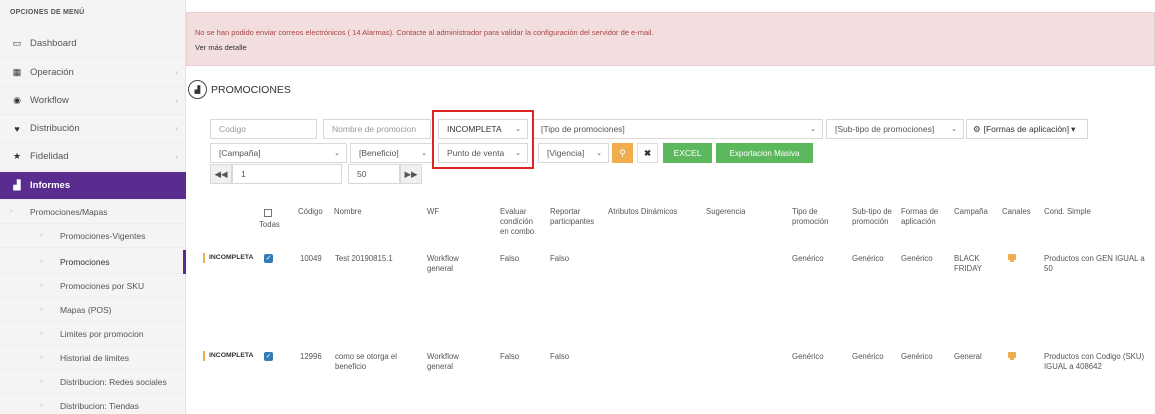 This screenshot has width=1155, height=414. Describe the element at coordinates (240, 153) in the screenshot. I see `campana-value: [Campaña]` at that location.